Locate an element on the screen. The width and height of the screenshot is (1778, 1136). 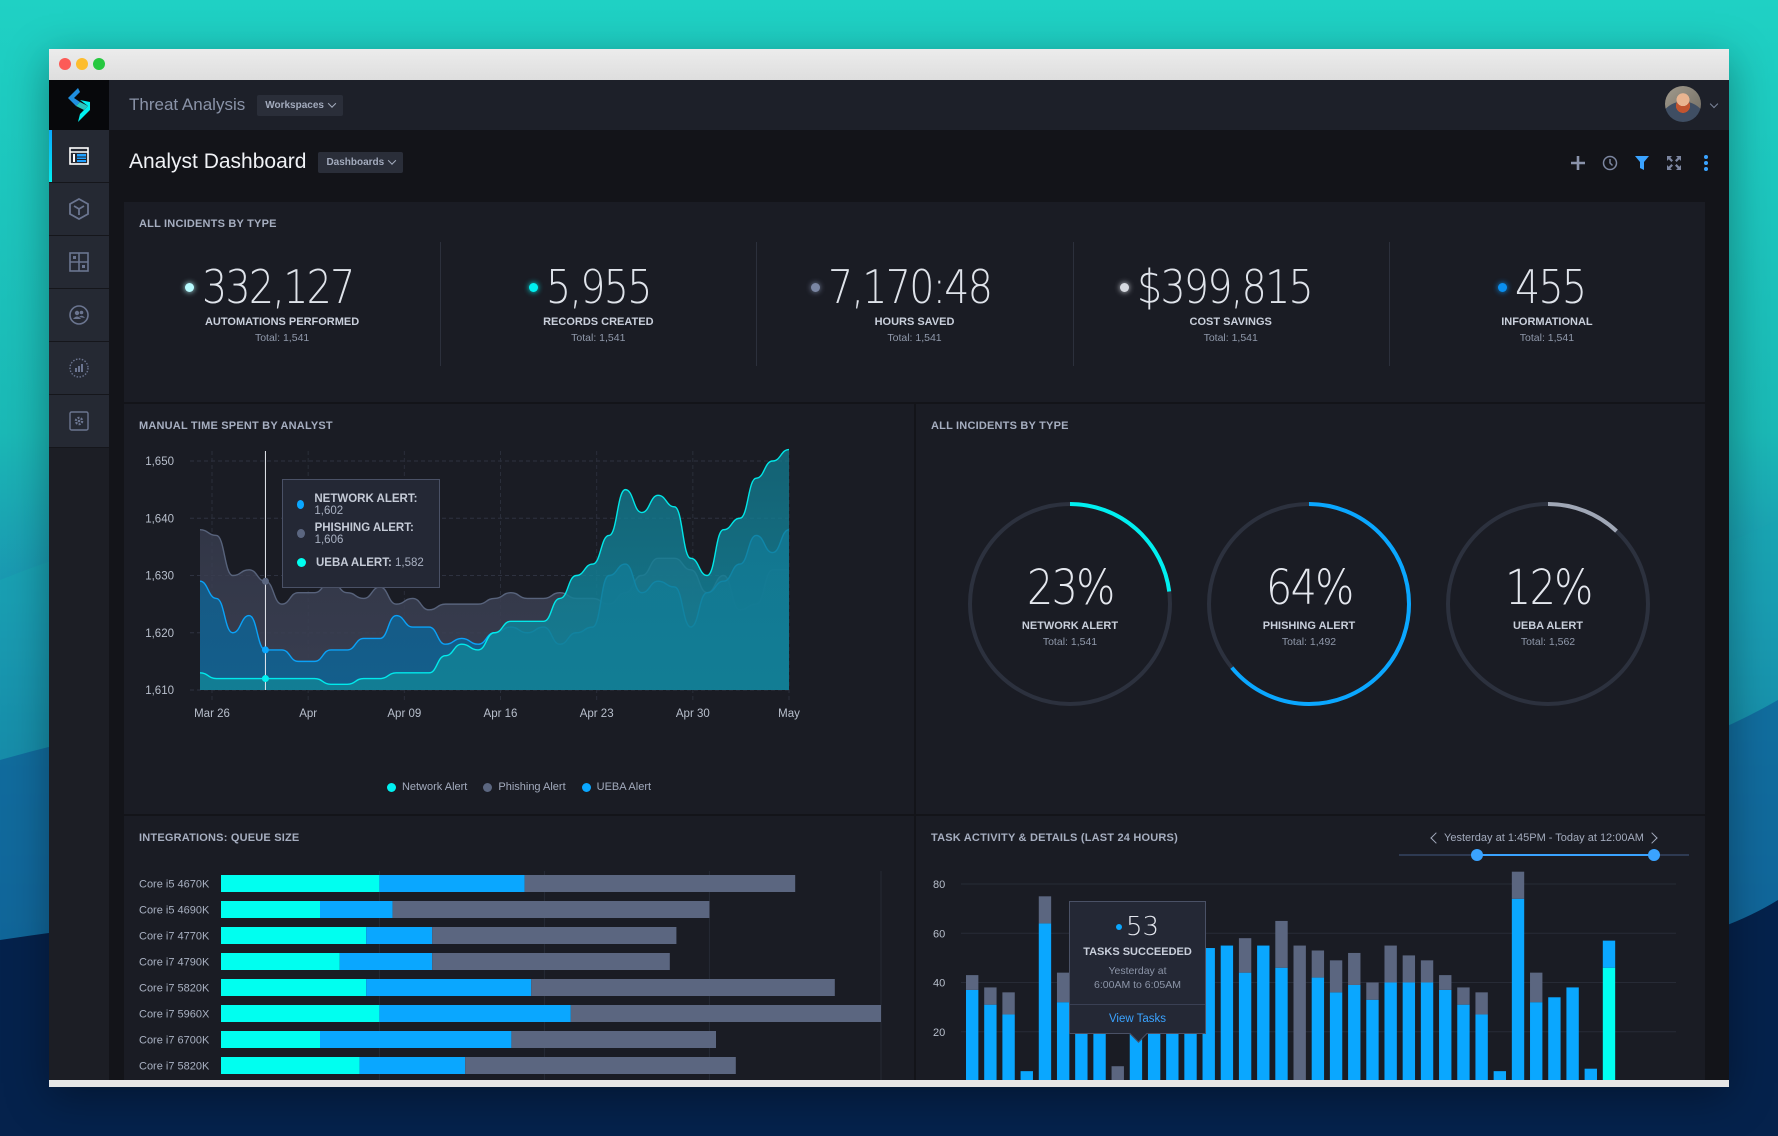
kpi-value: 7,170:48 is located at coordinates (910, 287).